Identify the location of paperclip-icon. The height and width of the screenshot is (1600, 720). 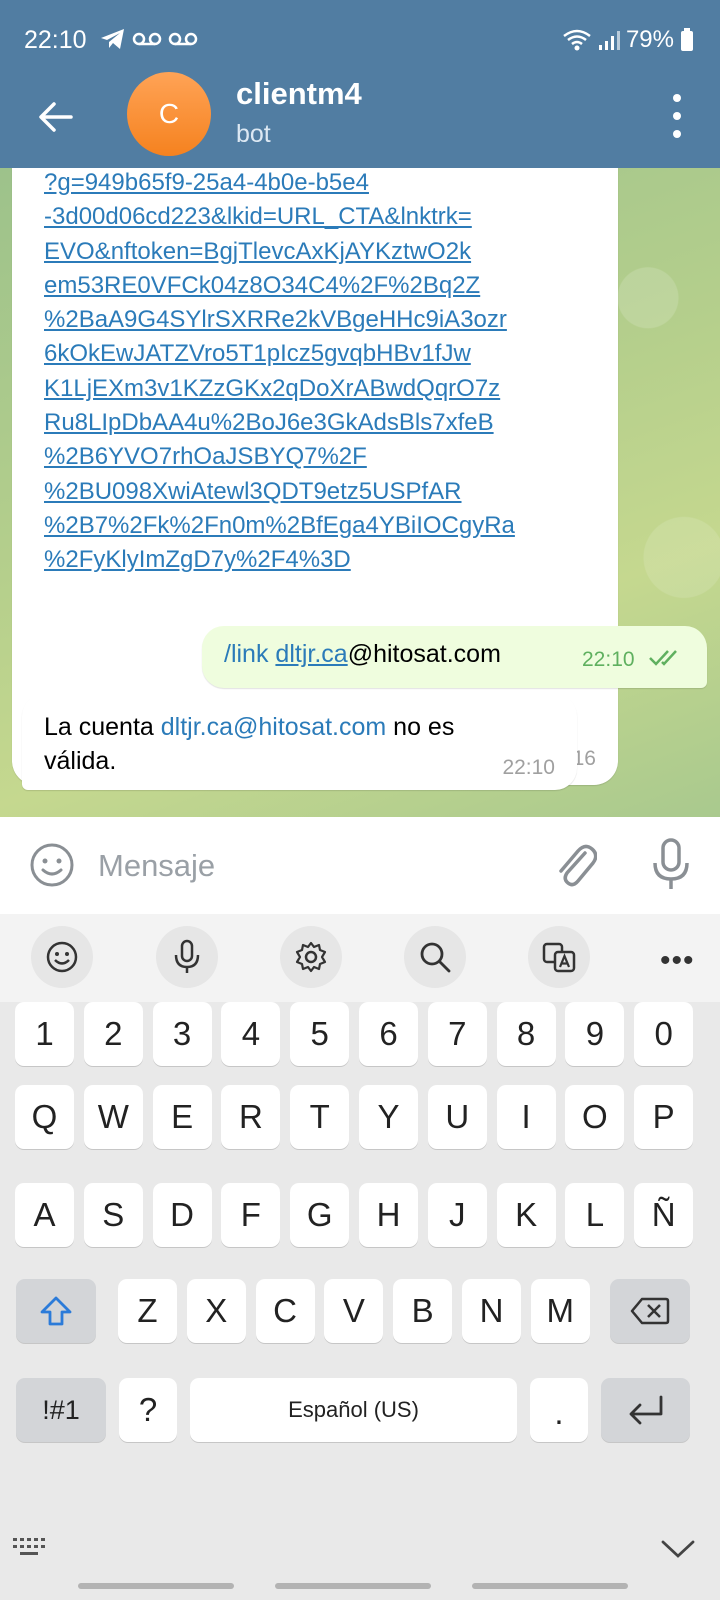
(578, 865).